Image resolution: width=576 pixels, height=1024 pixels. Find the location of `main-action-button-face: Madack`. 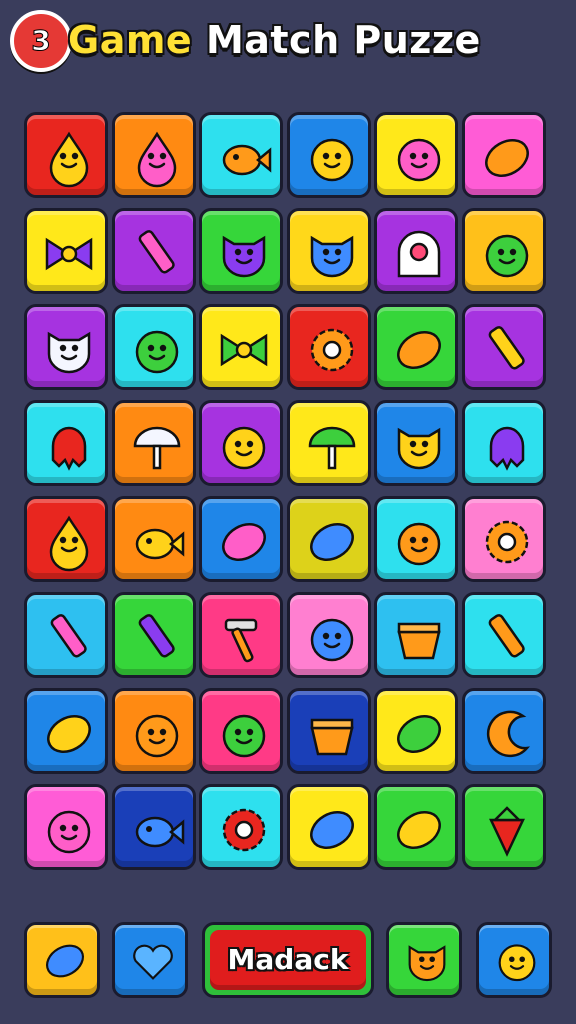

main-action-button-face: Madack is located at coordinates (288, 960).